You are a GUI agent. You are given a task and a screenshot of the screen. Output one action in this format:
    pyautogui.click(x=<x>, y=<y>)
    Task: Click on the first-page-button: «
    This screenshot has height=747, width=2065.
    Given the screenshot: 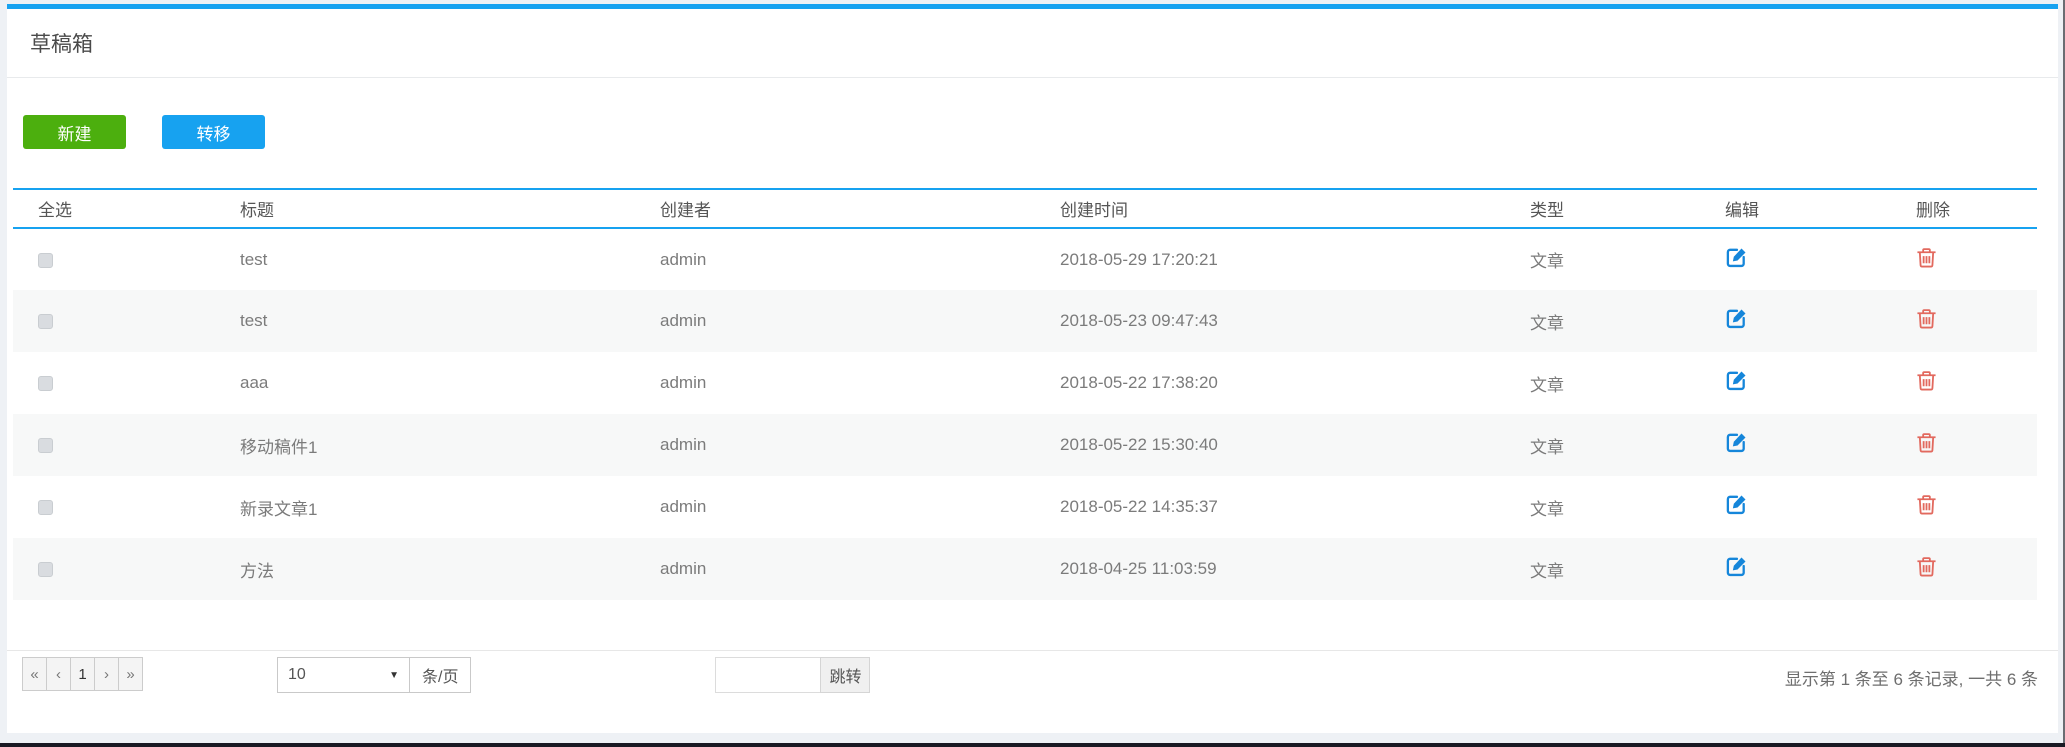 What is the action you would take?
    pyautogui.click(x=34, y=674)
    